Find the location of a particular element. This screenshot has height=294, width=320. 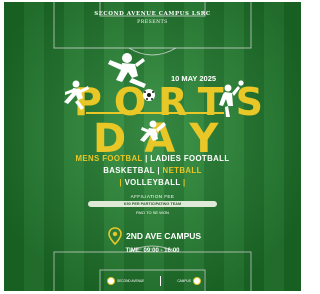

runner-silhouette is located at coordinates (76, 95).